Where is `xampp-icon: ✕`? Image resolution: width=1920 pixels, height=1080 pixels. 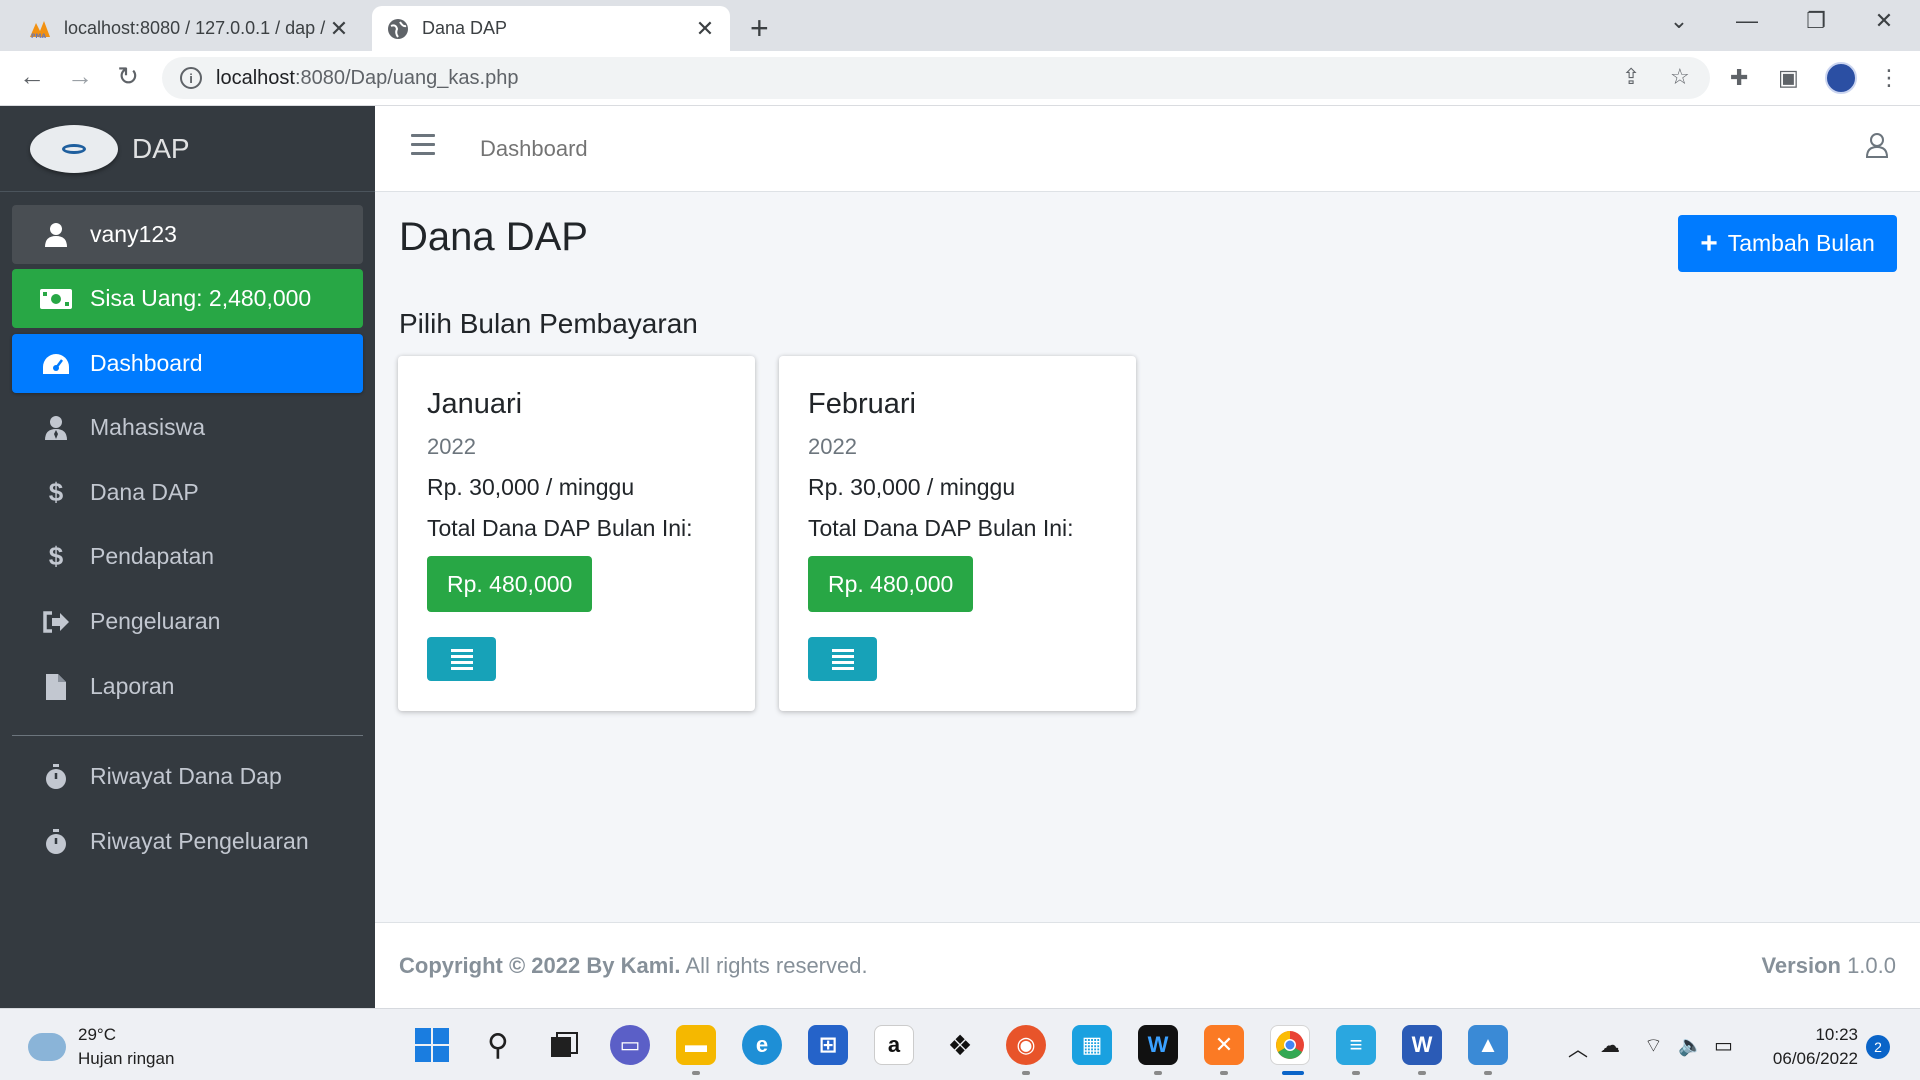
xampp-icon: ✕ is located at coordinates (1224, 1045).